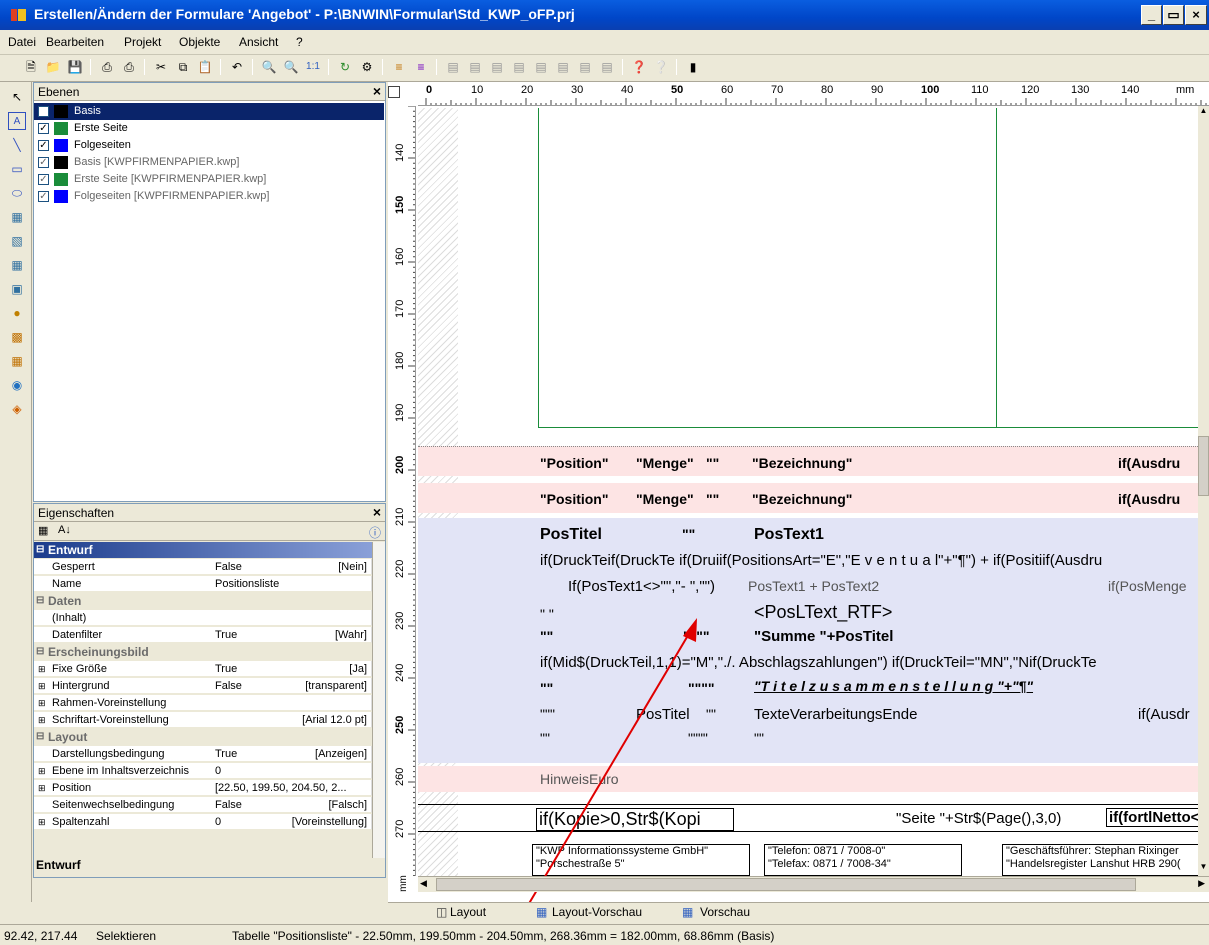 The width and height of the screenshot is (1209, 945). I want to click on vertical-scroll-thumb, so click(1203, 466).